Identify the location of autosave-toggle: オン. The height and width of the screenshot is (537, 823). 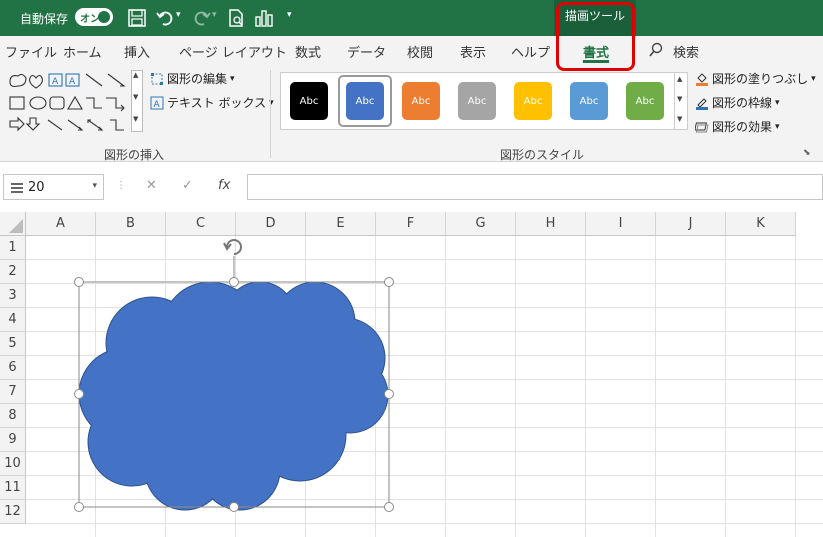
(94, 17).